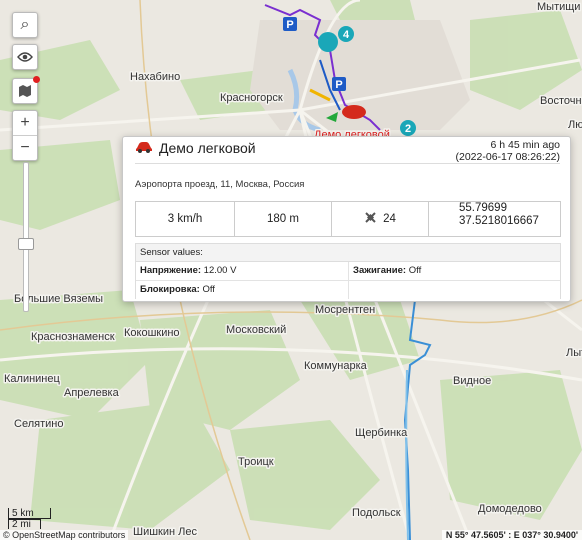 This screenshot has width=582, height=540. What do you see at coordinates (177, 289) in the screenshot?
I see `sensor-blocking: Блокировка: Off` at bounding box center [177, 289].